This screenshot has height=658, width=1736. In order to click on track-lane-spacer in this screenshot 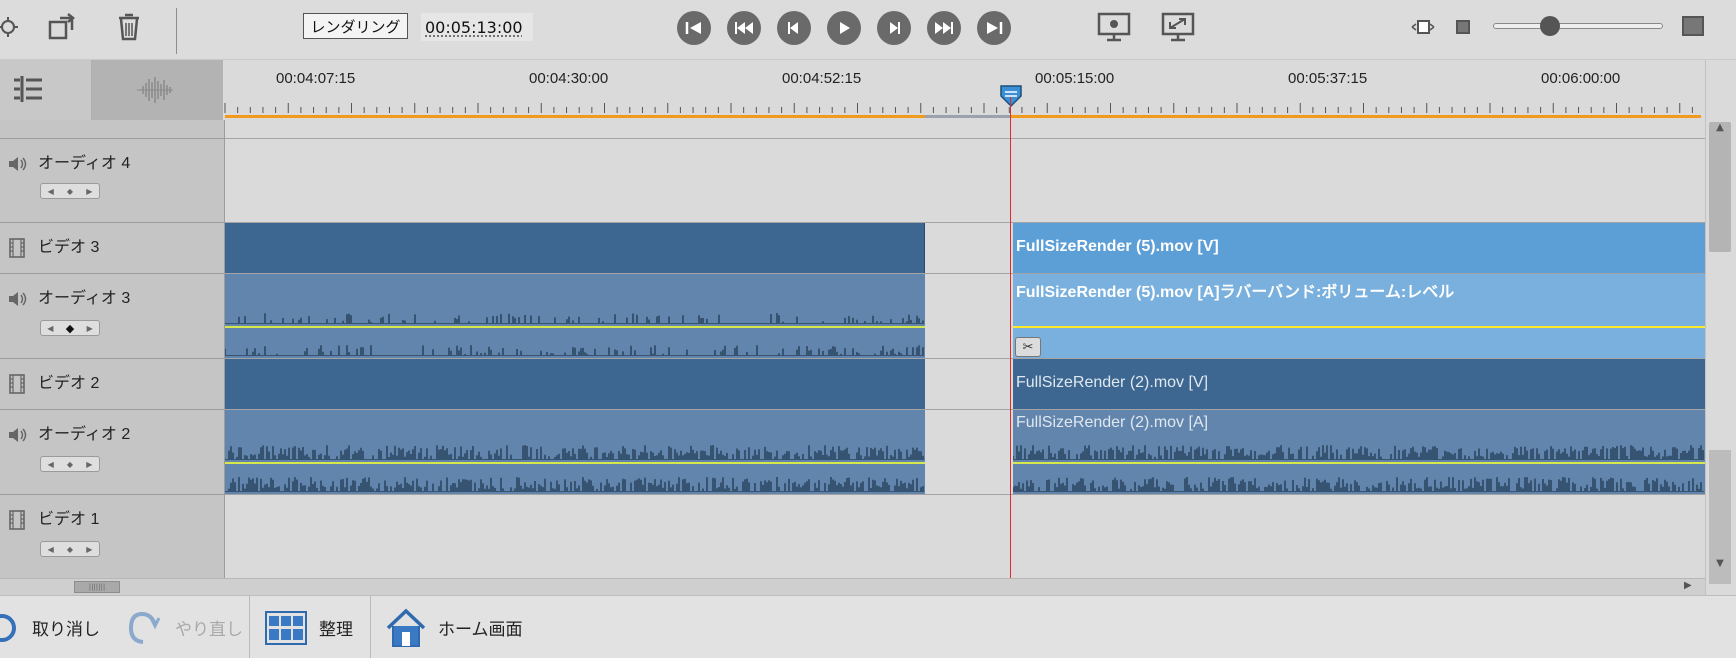, I will do `click(965, 129)`.